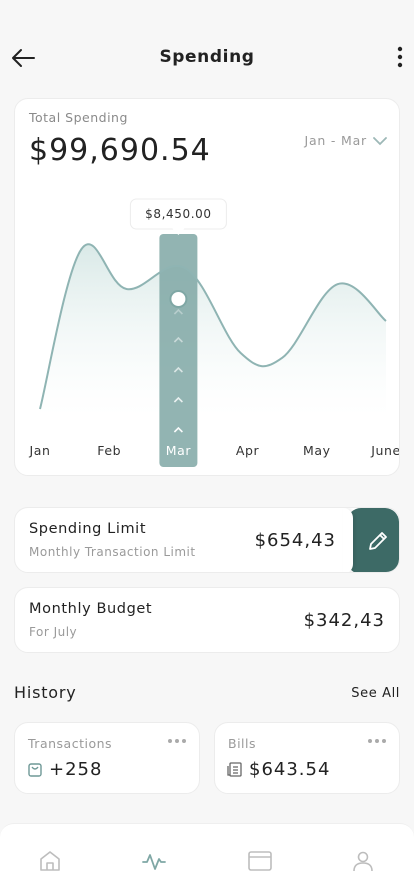 This screenshot has height=896, width=414. Describe the element at coordinates (400, 57) in the screenshot. I see `more-vertical-icon` at that location.